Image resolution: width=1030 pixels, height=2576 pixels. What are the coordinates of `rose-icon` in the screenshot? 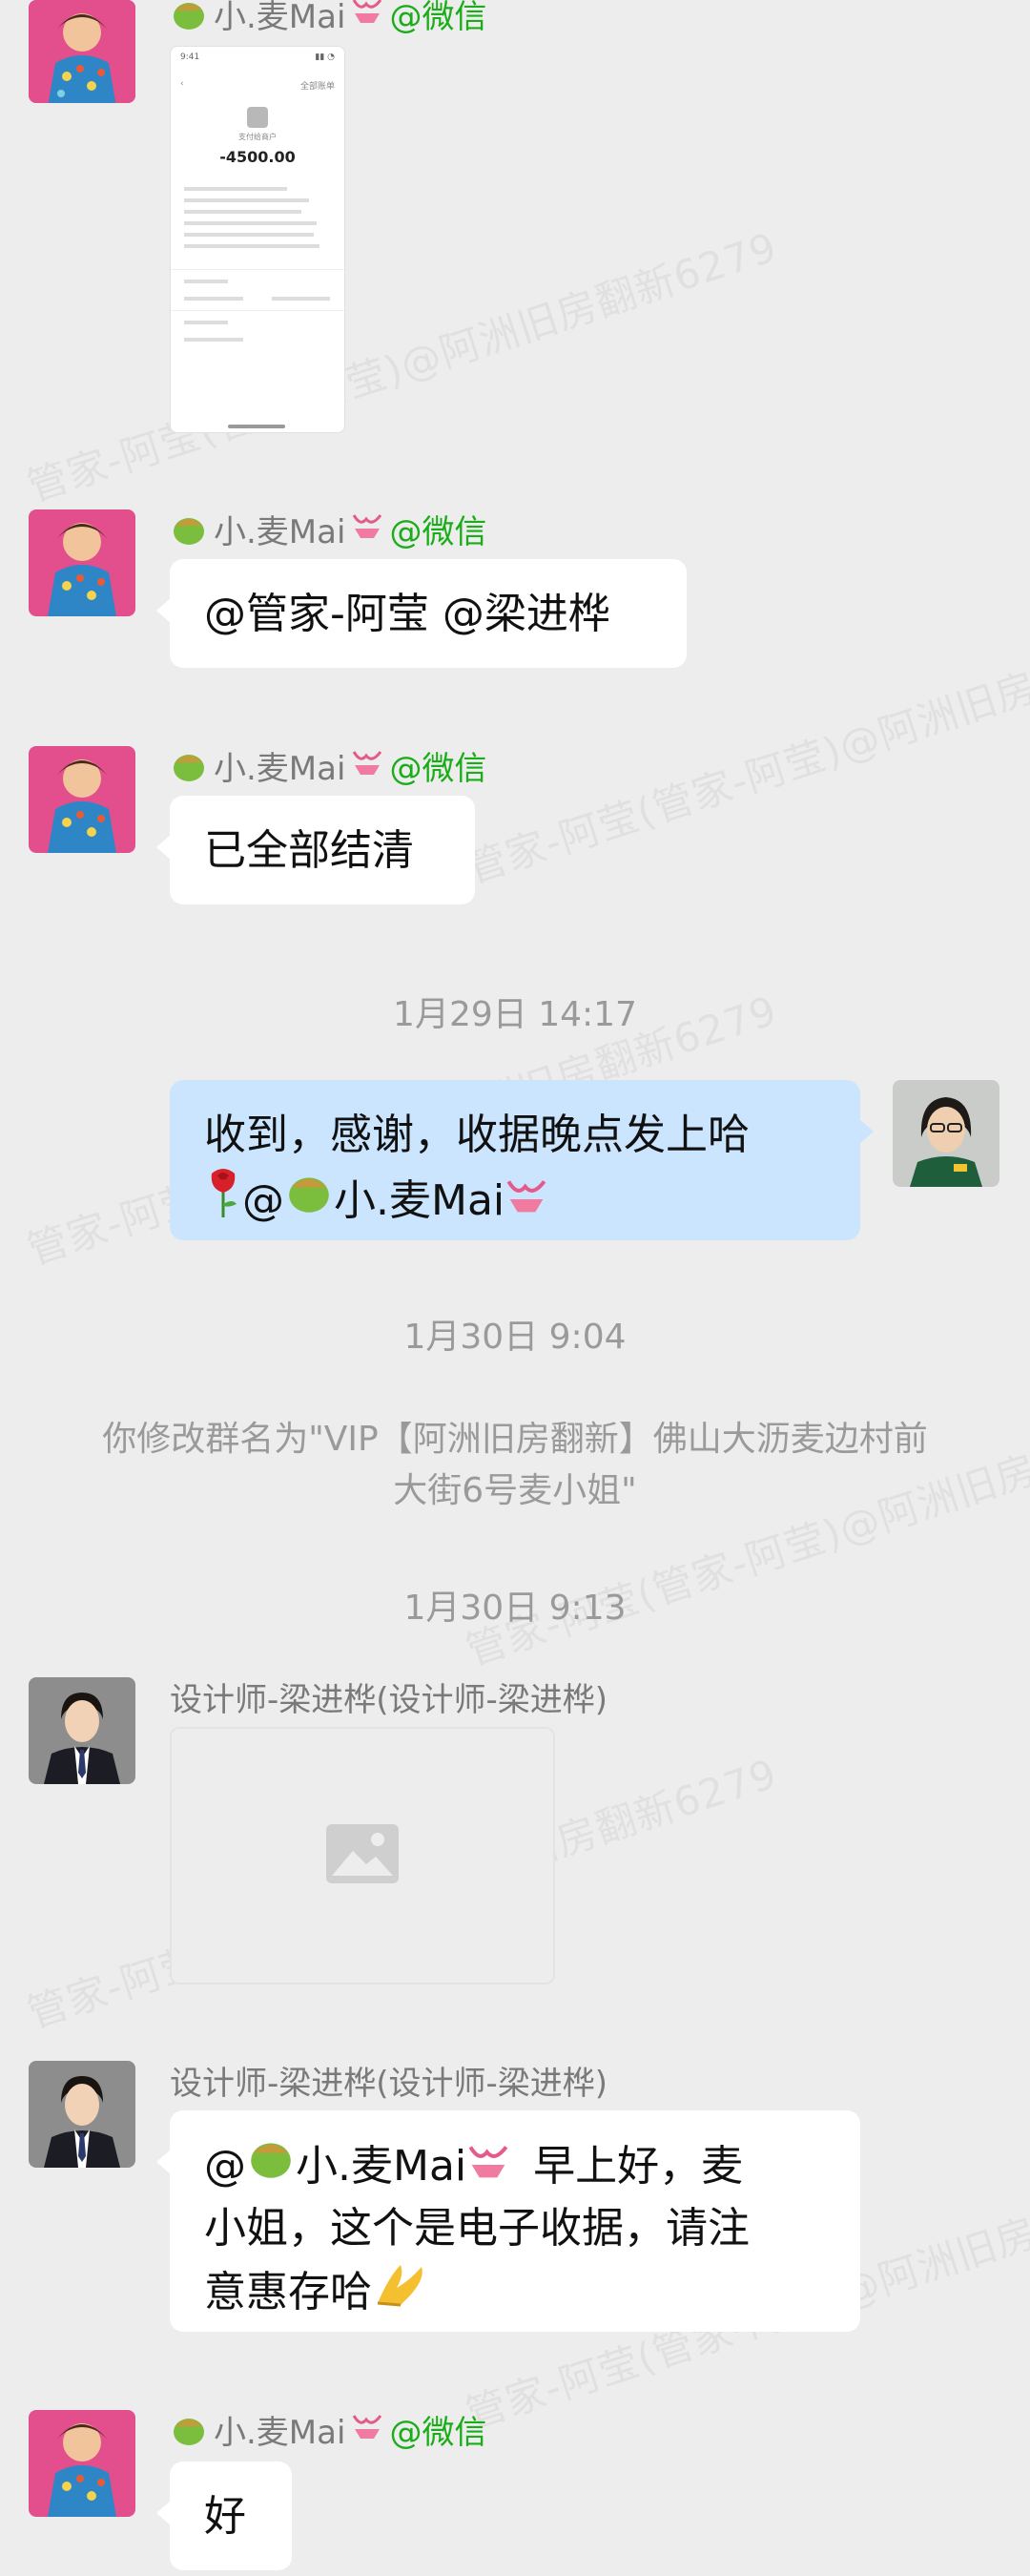 It's located at (223, 1201).